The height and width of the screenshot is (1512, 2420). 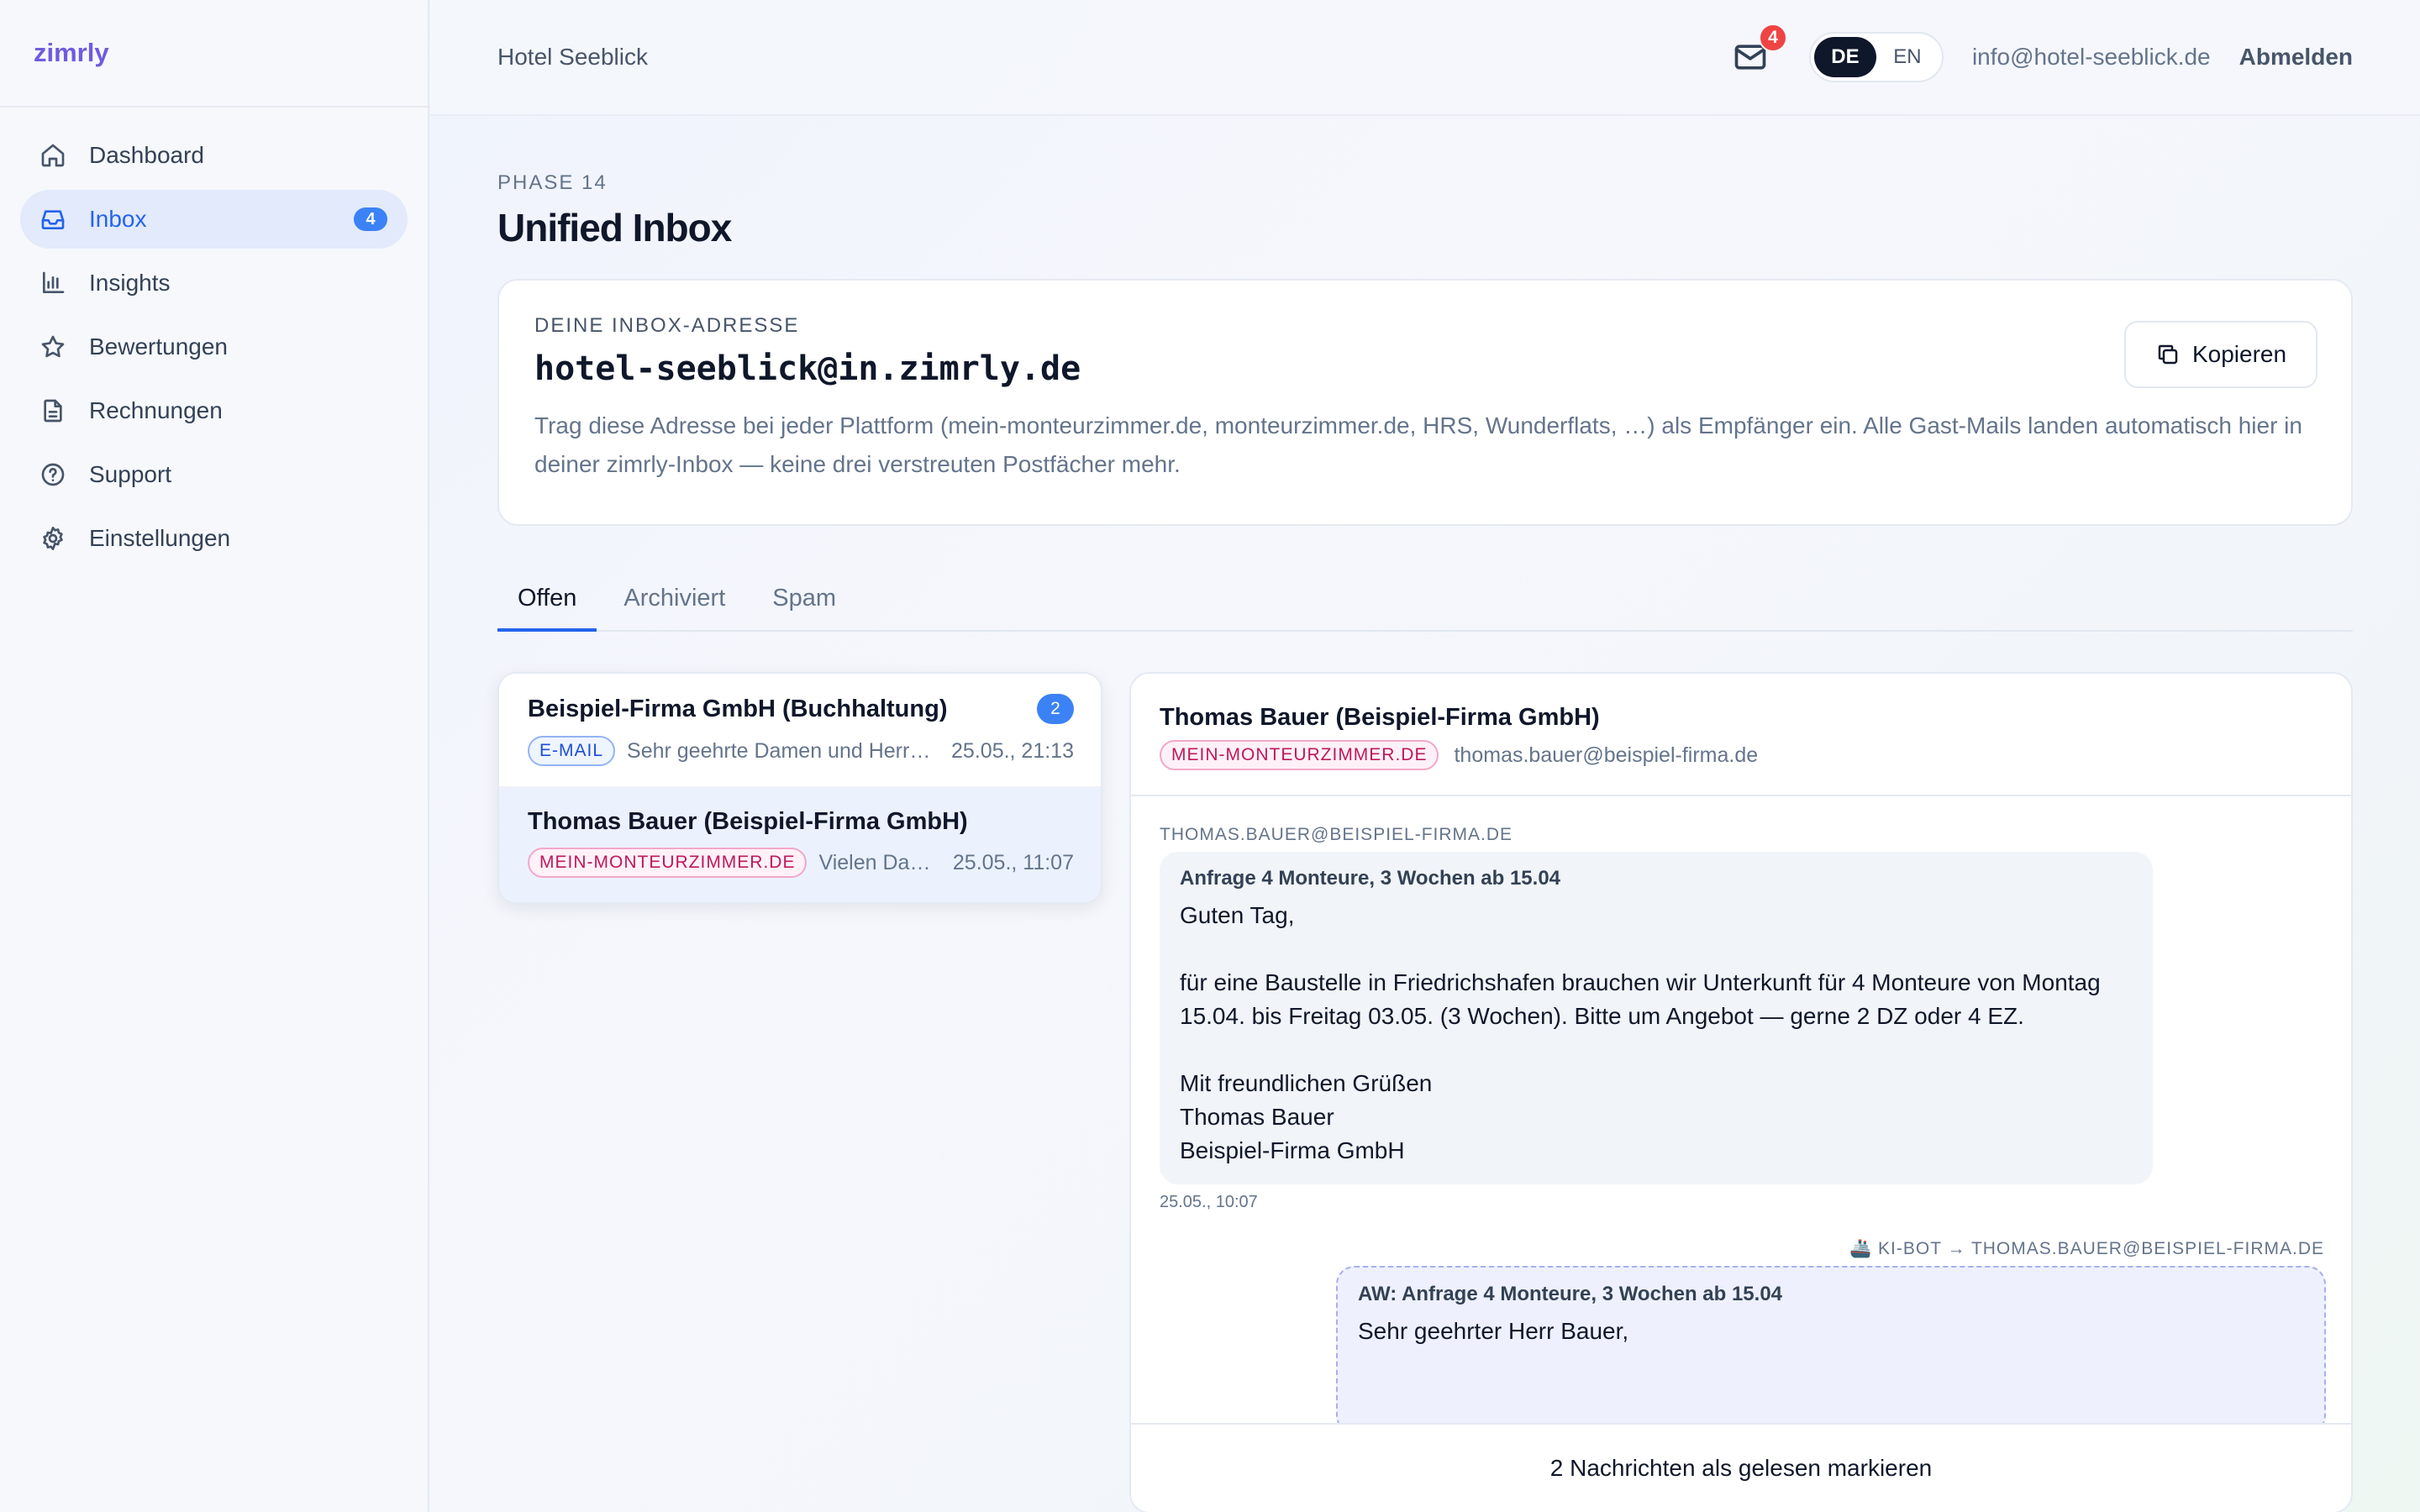 What do you see at coordinates (1336, 834) in the screenshot?
I see `message-sender: THOMAS.BAUER@BEISPIEL-FIRMA.DE` at bounding box center [1336, 834].